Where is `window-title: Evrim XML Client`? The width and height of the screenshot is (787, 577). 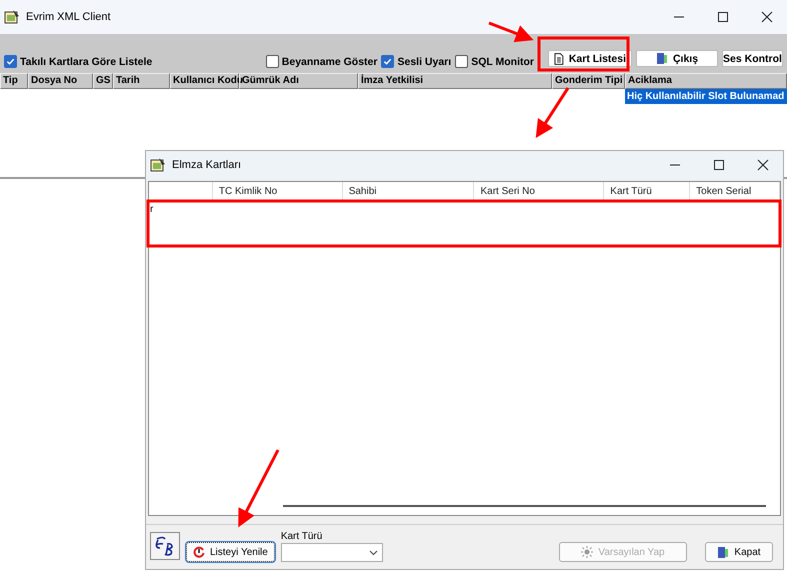
window-title: Evrim XML Client is located at coordinates (69, 17).